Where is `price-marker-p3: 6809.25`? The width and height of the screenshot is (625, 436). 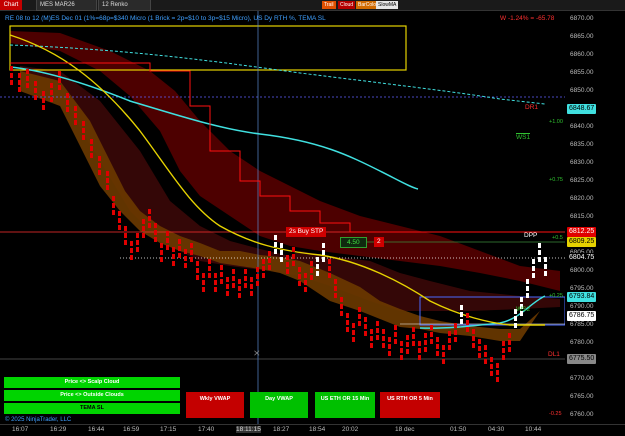 price-marker-p3: 6809.25 is located at coordinates (582, 242).